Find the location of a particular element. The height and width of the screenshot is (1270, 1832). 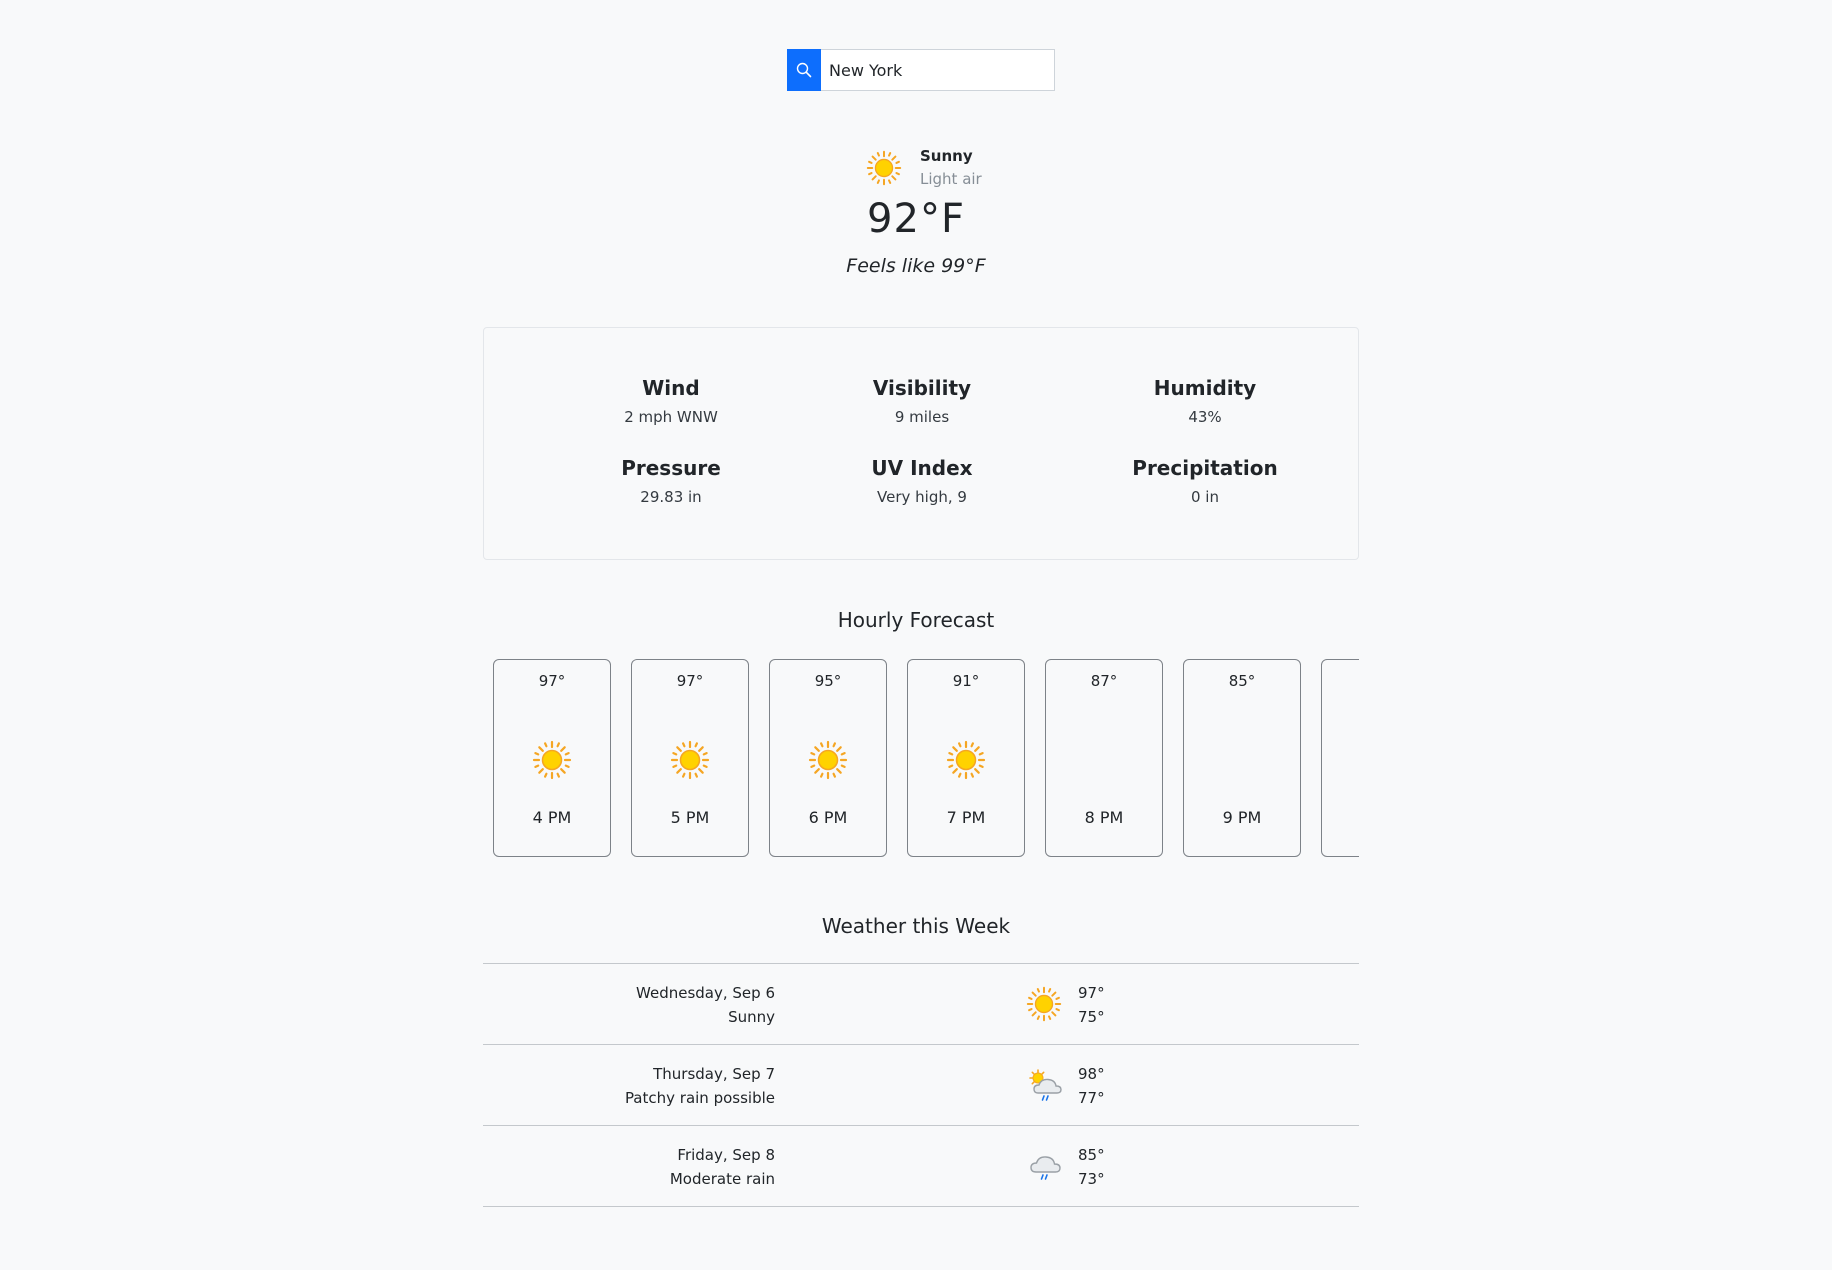

hourly-card: 85° 9 PM is located at coordinates (1242, 758).